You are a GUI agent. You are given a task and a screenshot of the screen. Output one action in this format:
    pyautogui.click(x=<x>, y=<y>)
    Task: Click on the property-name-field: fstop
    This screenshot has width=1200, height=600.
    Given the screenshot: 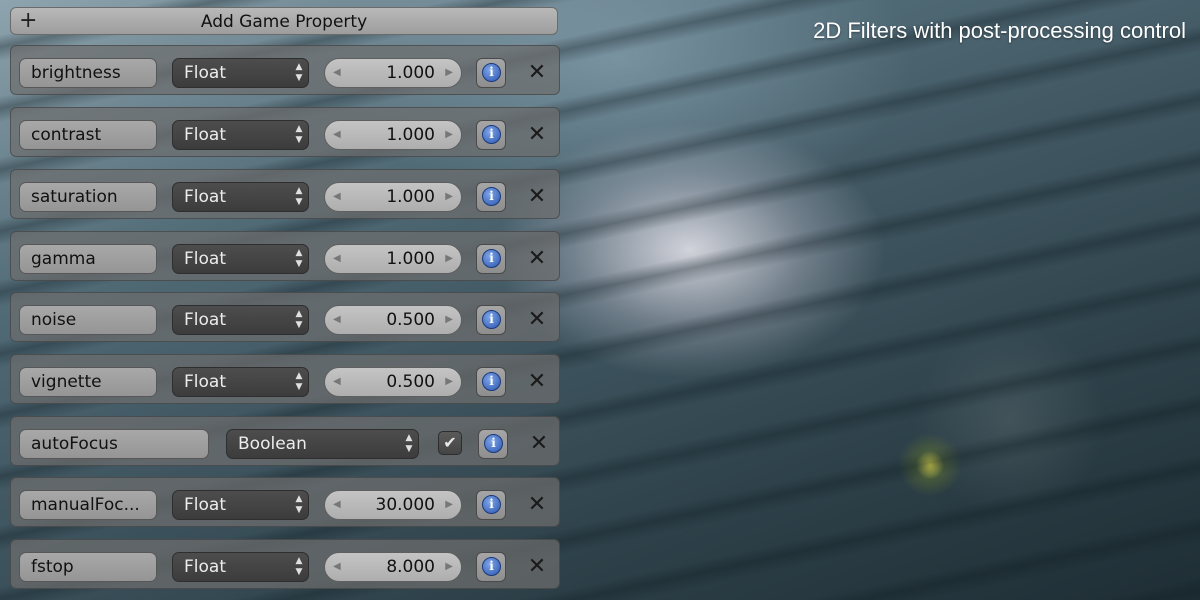 What is the action you would take?
    pyautogui.click(x=88, y=567)
    